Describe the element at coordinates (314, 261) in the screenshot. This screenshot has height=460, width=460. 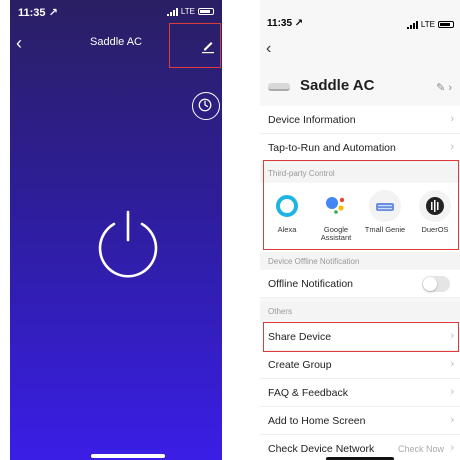
I see `section-label: Device Offline Notification` at that location.